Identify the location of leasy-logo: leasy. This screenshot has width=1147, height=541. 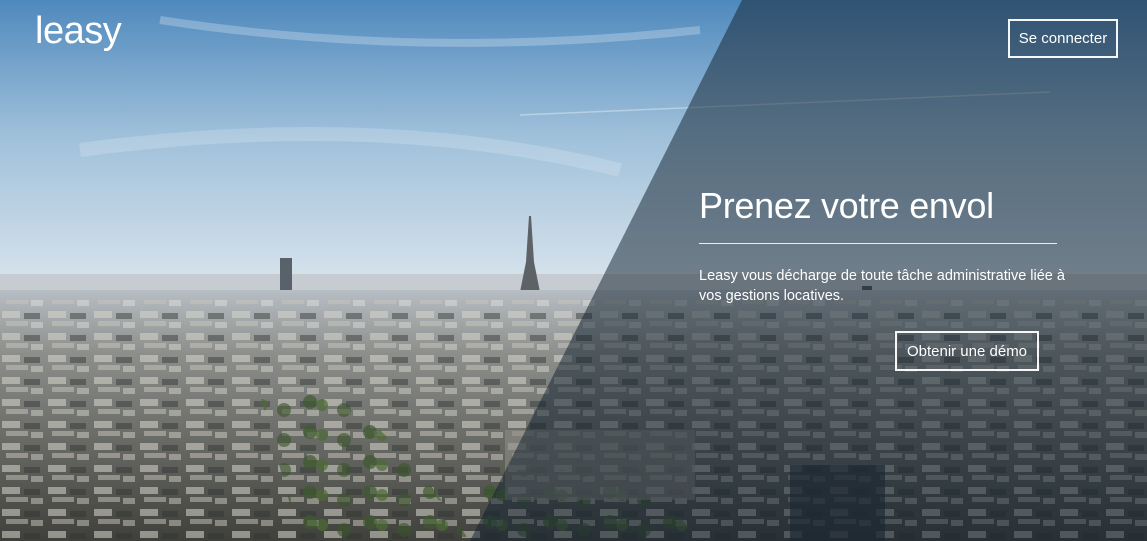
(78, 31).